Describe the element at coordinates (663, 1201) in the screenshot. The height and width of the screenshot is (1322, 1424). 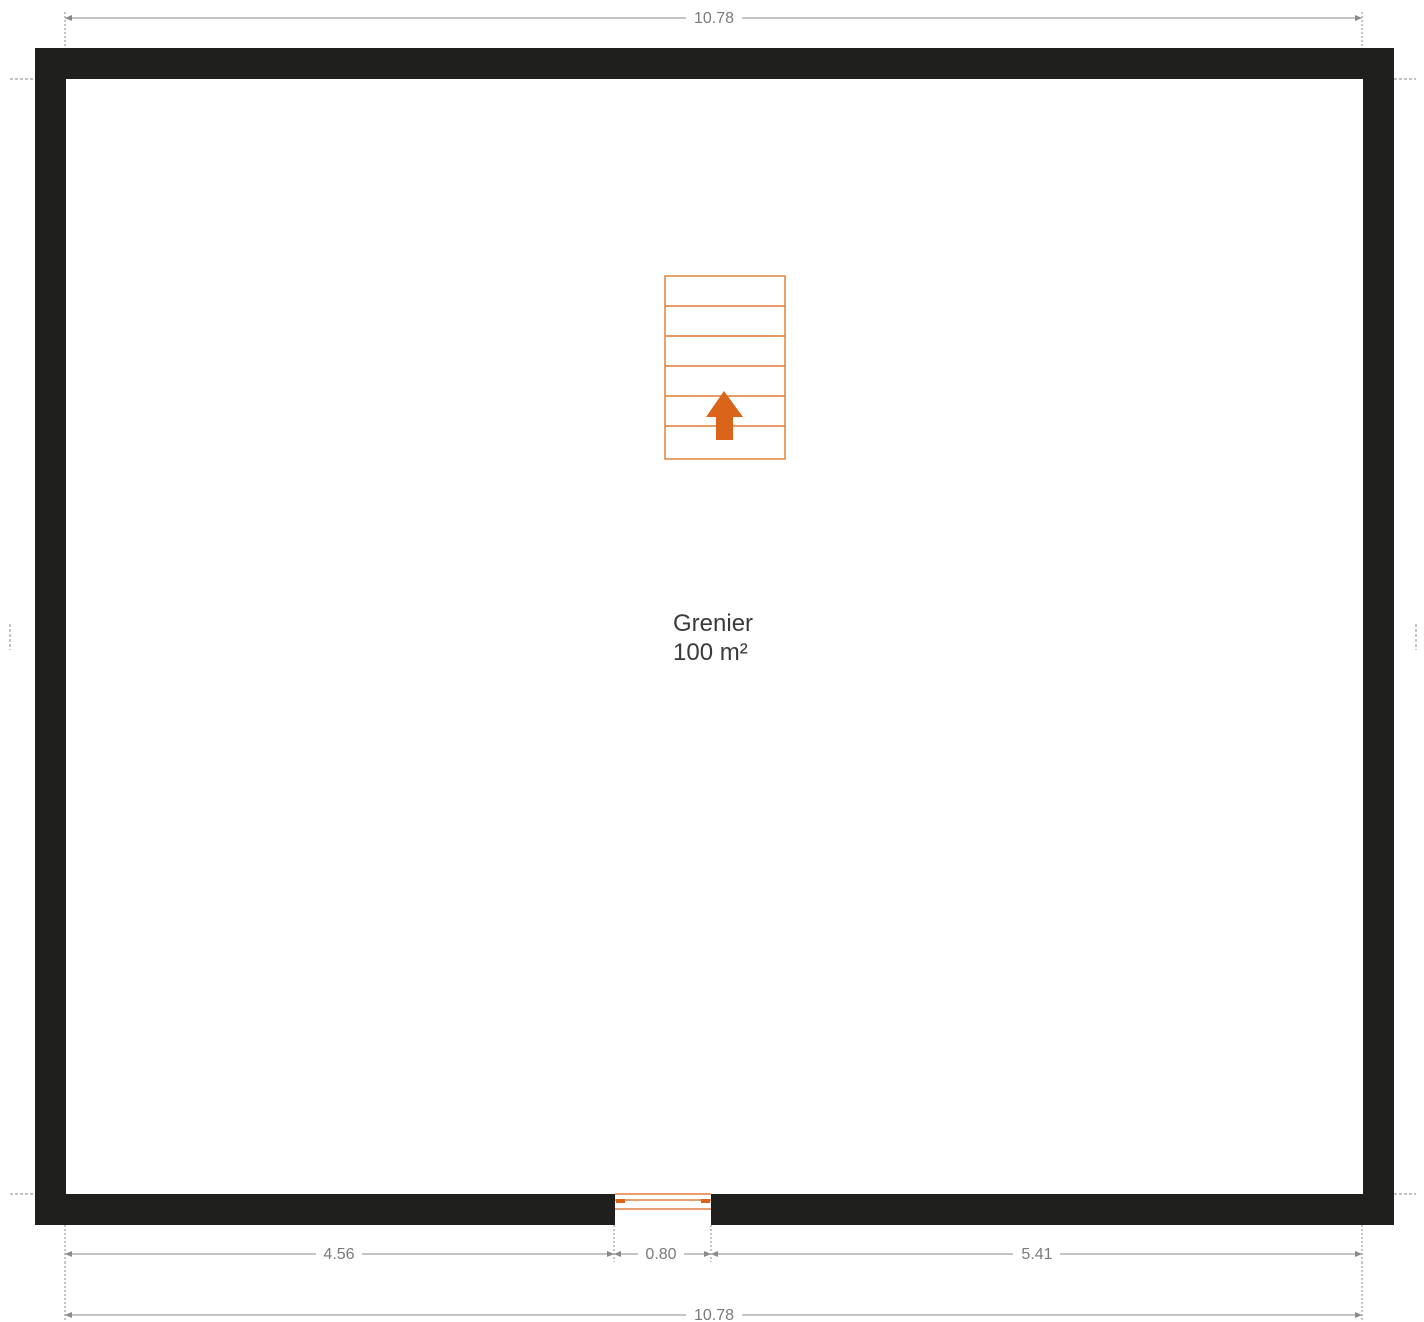
I see `bottom-opening` at that location.